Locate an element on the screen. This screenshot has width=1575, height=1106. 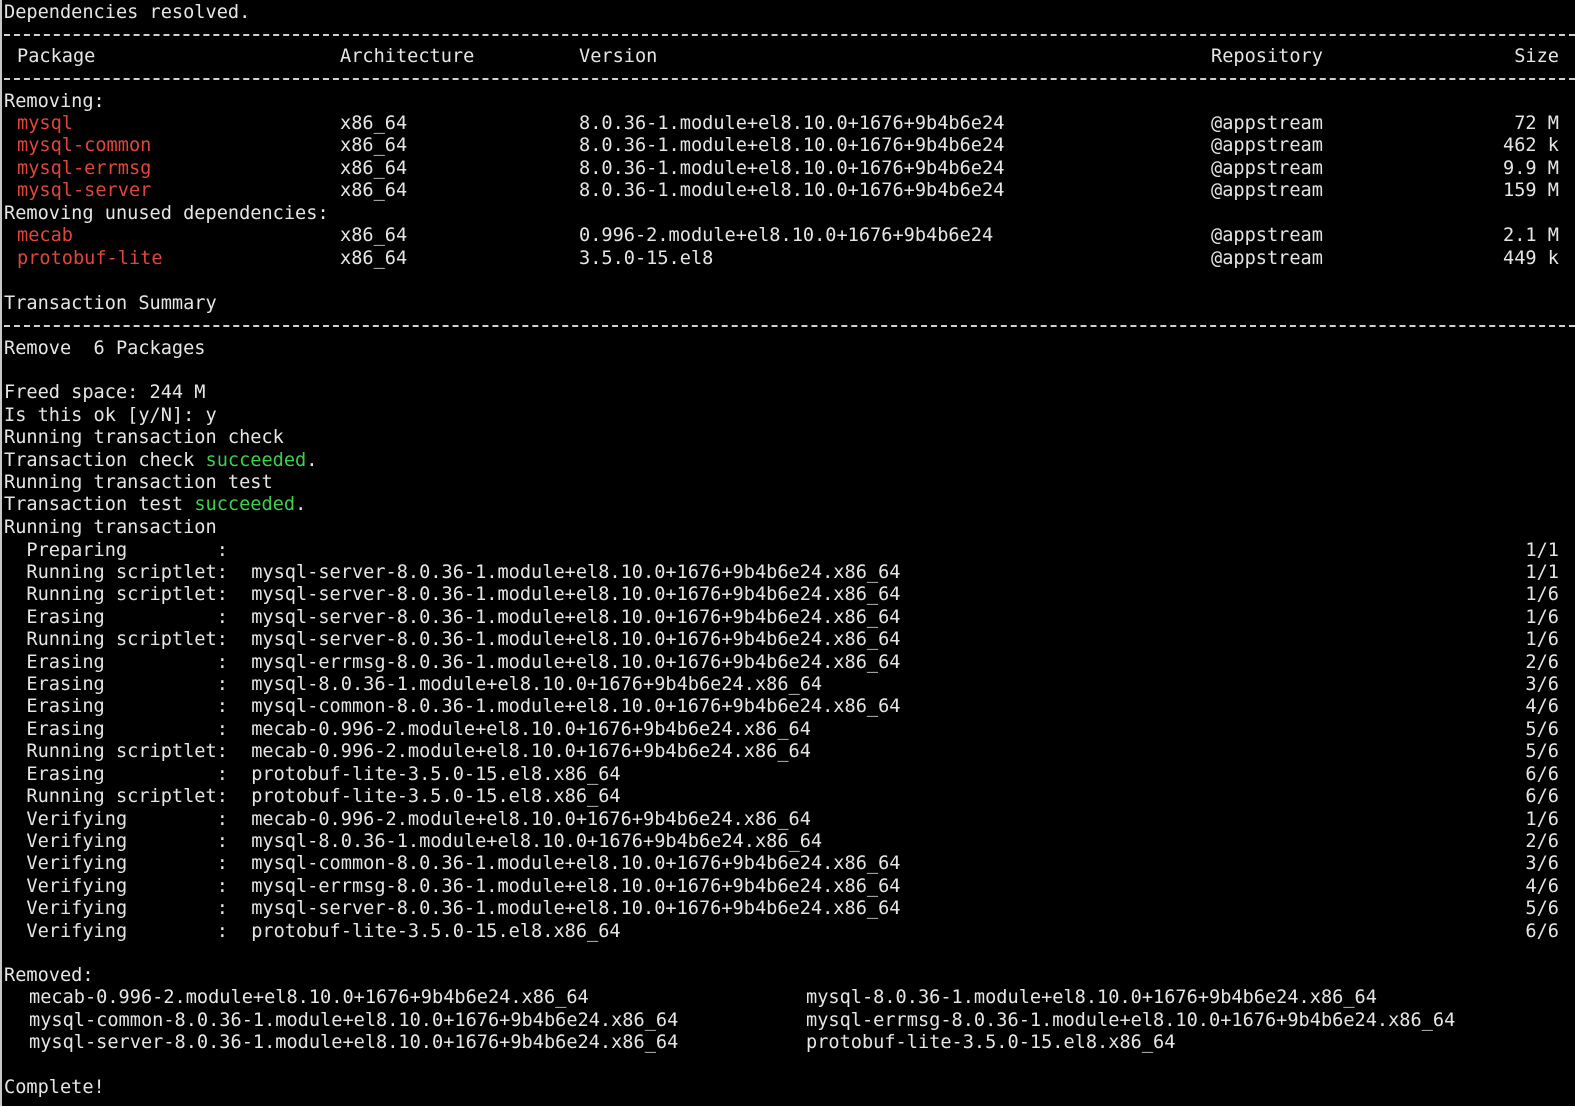
remove-count: Remove 6 Packages is located at coordinates (105, 348).